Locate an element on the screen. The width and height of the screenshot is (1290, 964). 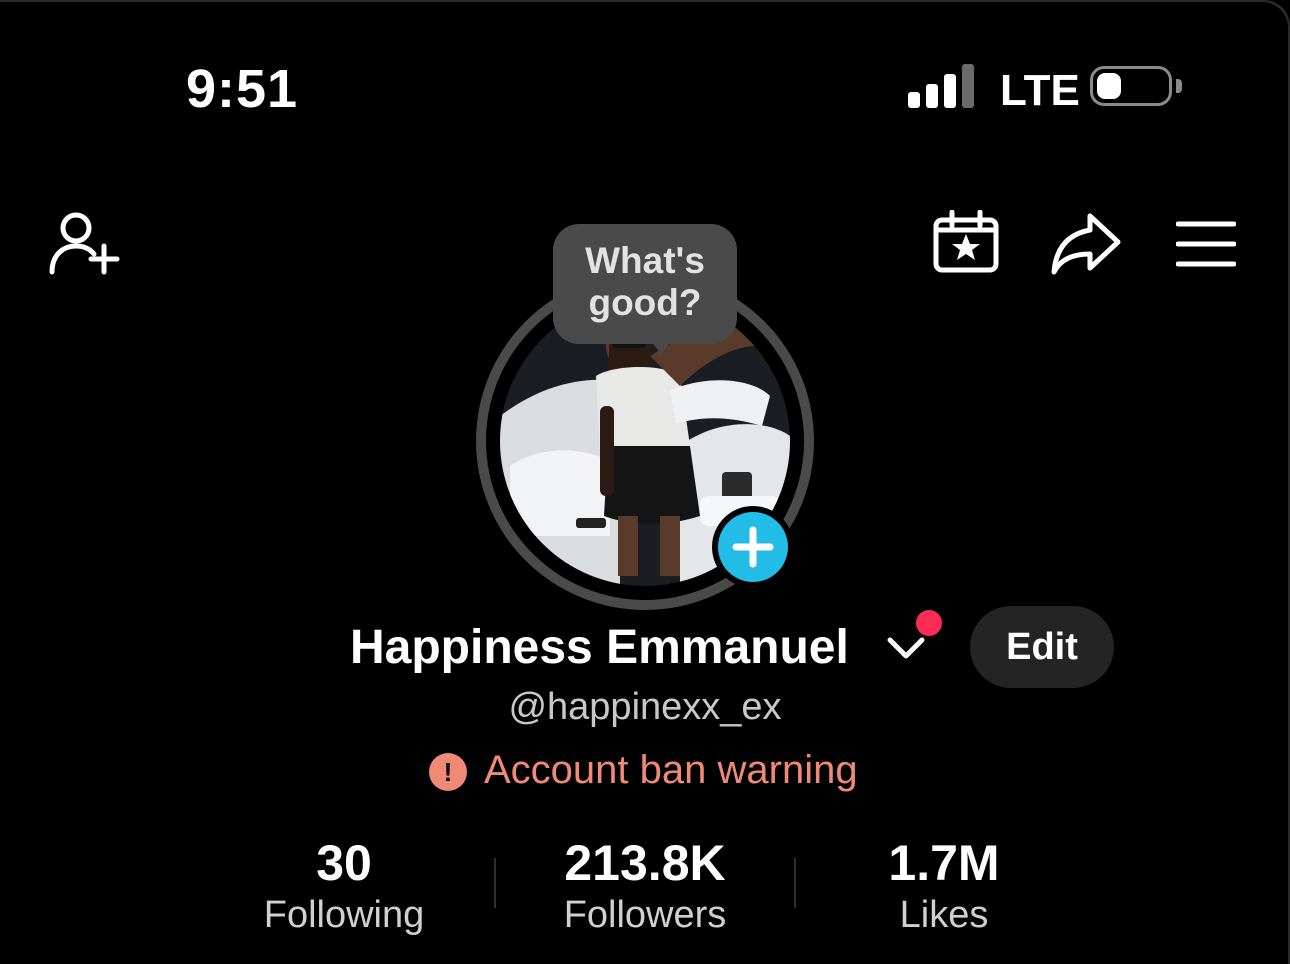
following-label: Following is located at coordinates (344, 915).